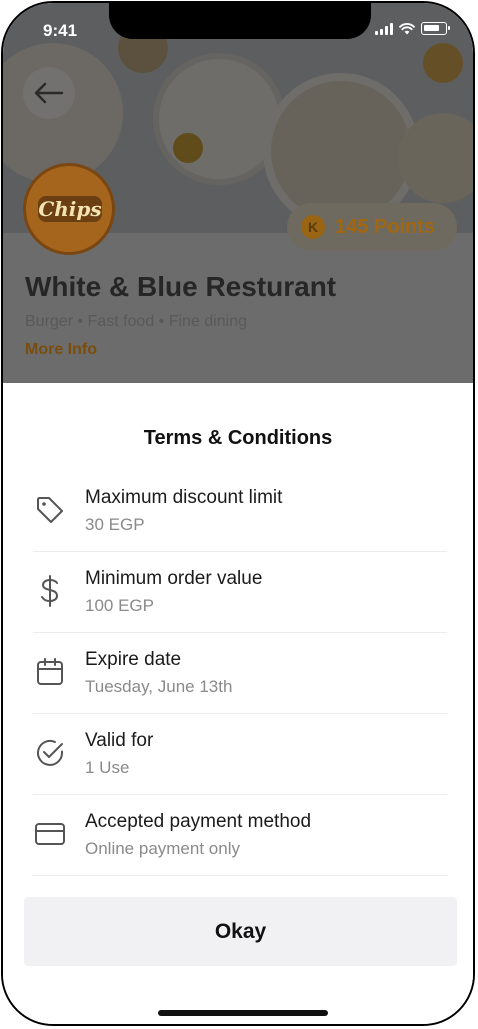 The height and width of the screenshot is (1029, 478). I want to click on check-circle-icon, so click(50, 753).